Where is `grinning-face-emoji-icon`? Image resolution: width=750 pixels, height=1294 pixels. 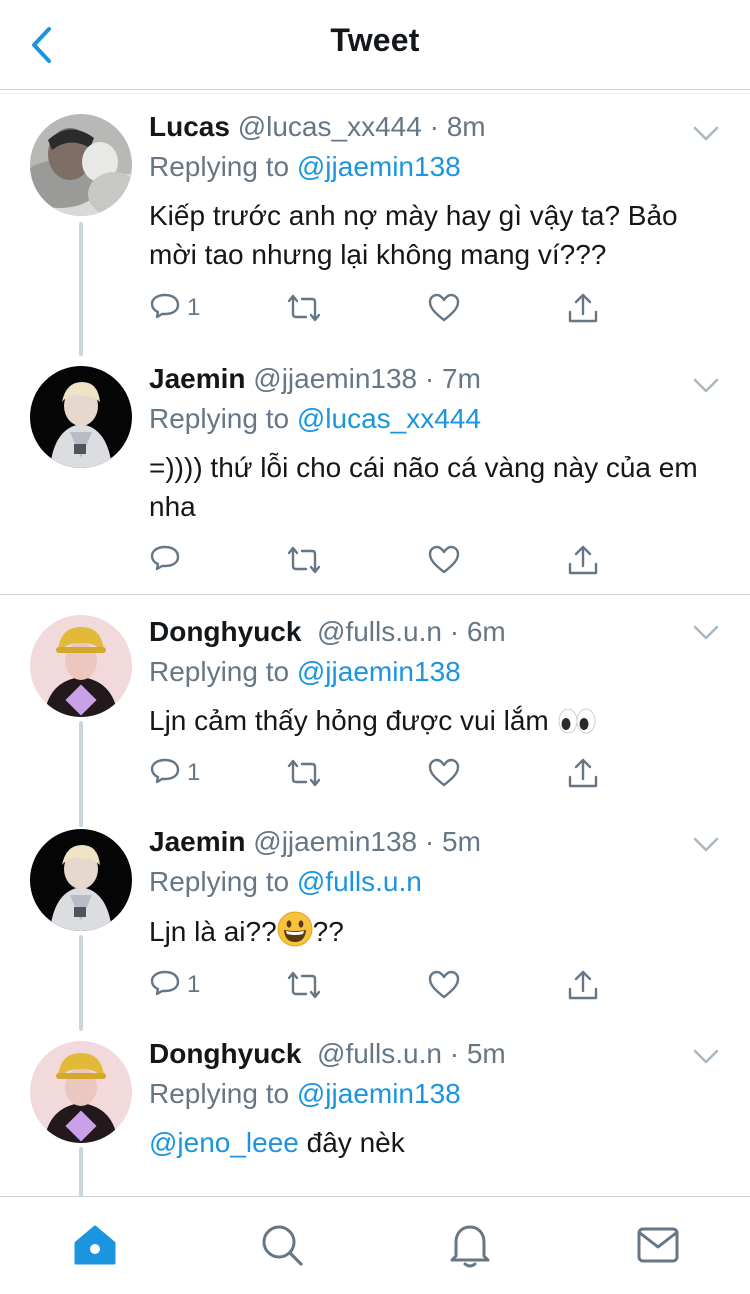 grinning-face-emoji-icon is located at coordinates (295, 929).